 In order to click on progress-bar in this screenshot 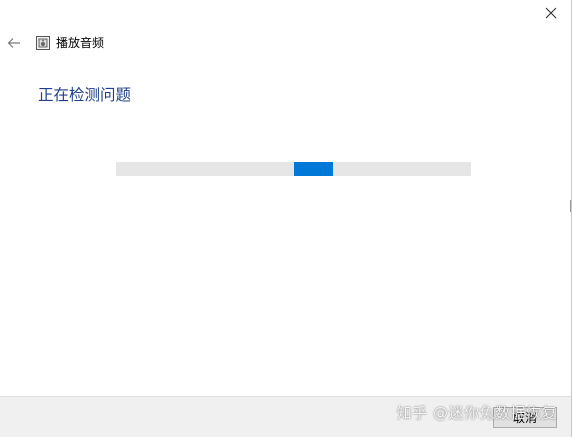, I will do `click(293, 169)`.